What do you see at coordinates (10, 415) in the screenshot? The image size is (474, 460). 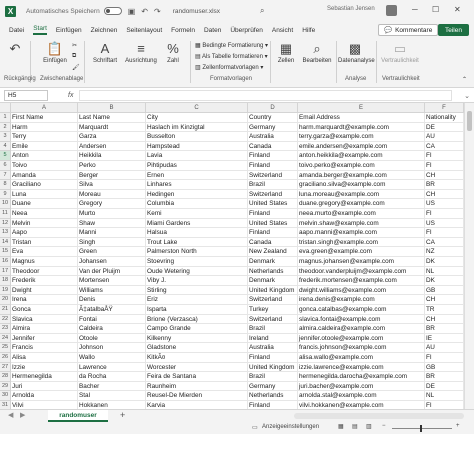 I see `prev-sheet-icon: ◀` at bounding box center [10, 415].